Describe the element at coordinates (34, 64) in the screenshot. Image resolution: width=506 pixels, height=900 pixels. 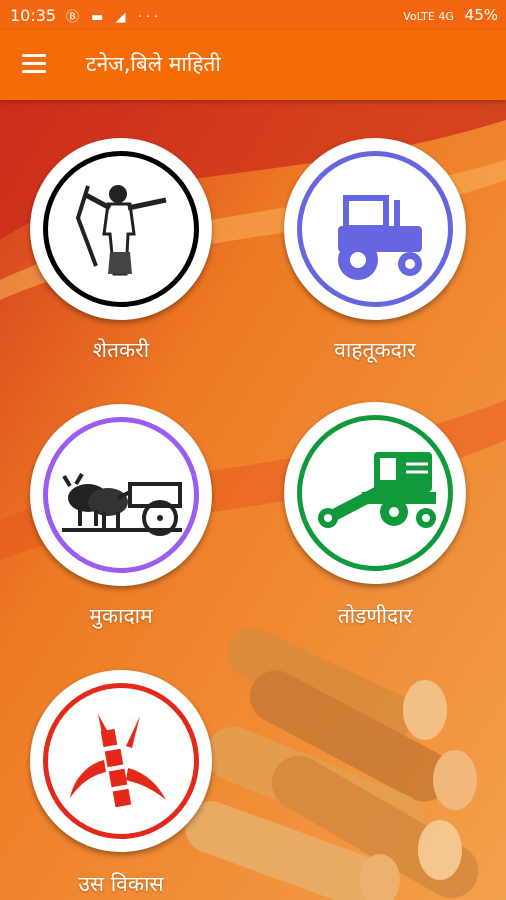
I see `hamburger-menu-icon` at that location.